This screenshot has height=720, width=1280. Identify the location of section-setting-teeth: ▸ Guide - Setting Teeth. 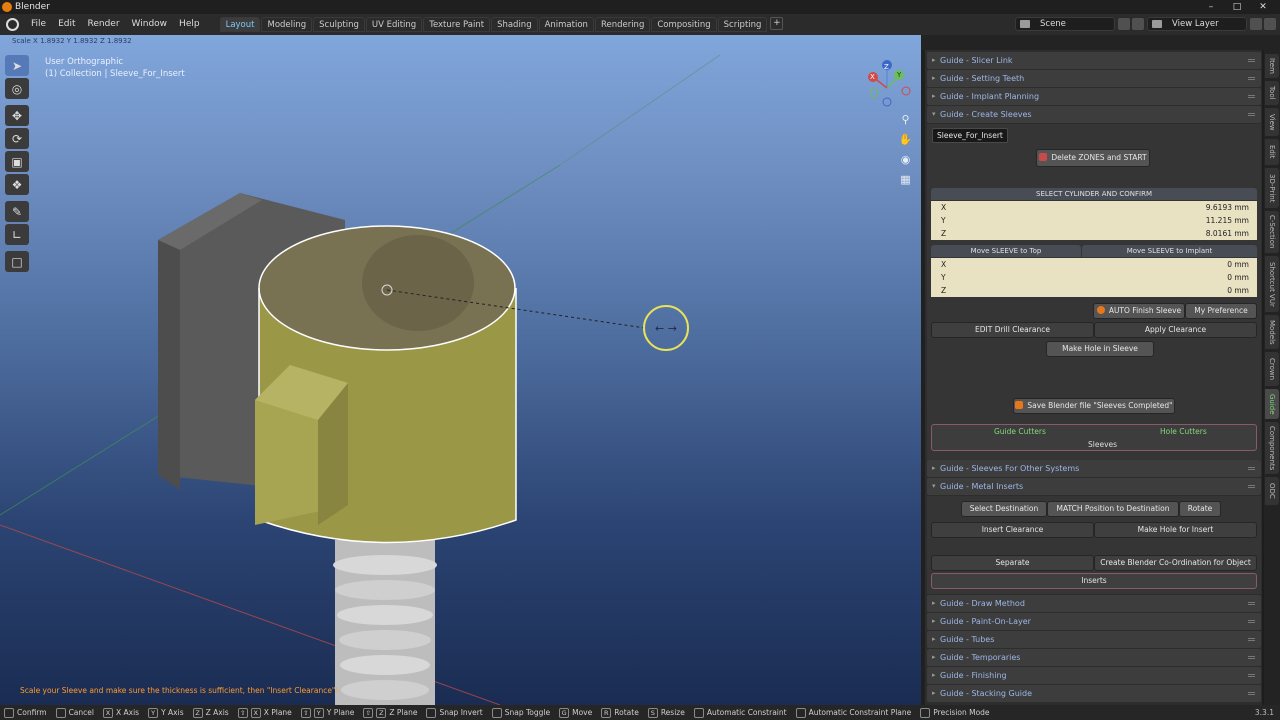
(1094, 78).